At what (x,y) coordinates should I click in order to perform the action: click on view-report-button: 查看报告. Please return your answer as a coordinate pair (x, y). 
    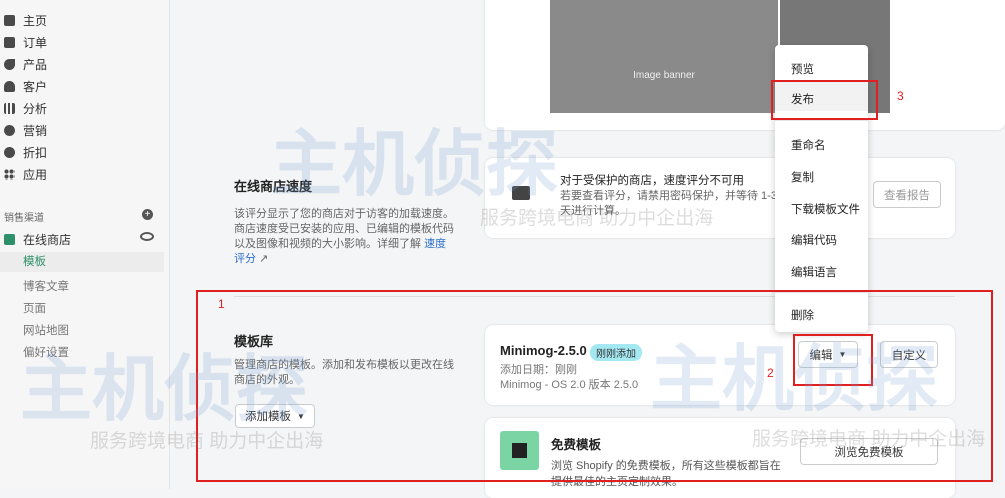
    Looking at the image, I should click on (907, 194).